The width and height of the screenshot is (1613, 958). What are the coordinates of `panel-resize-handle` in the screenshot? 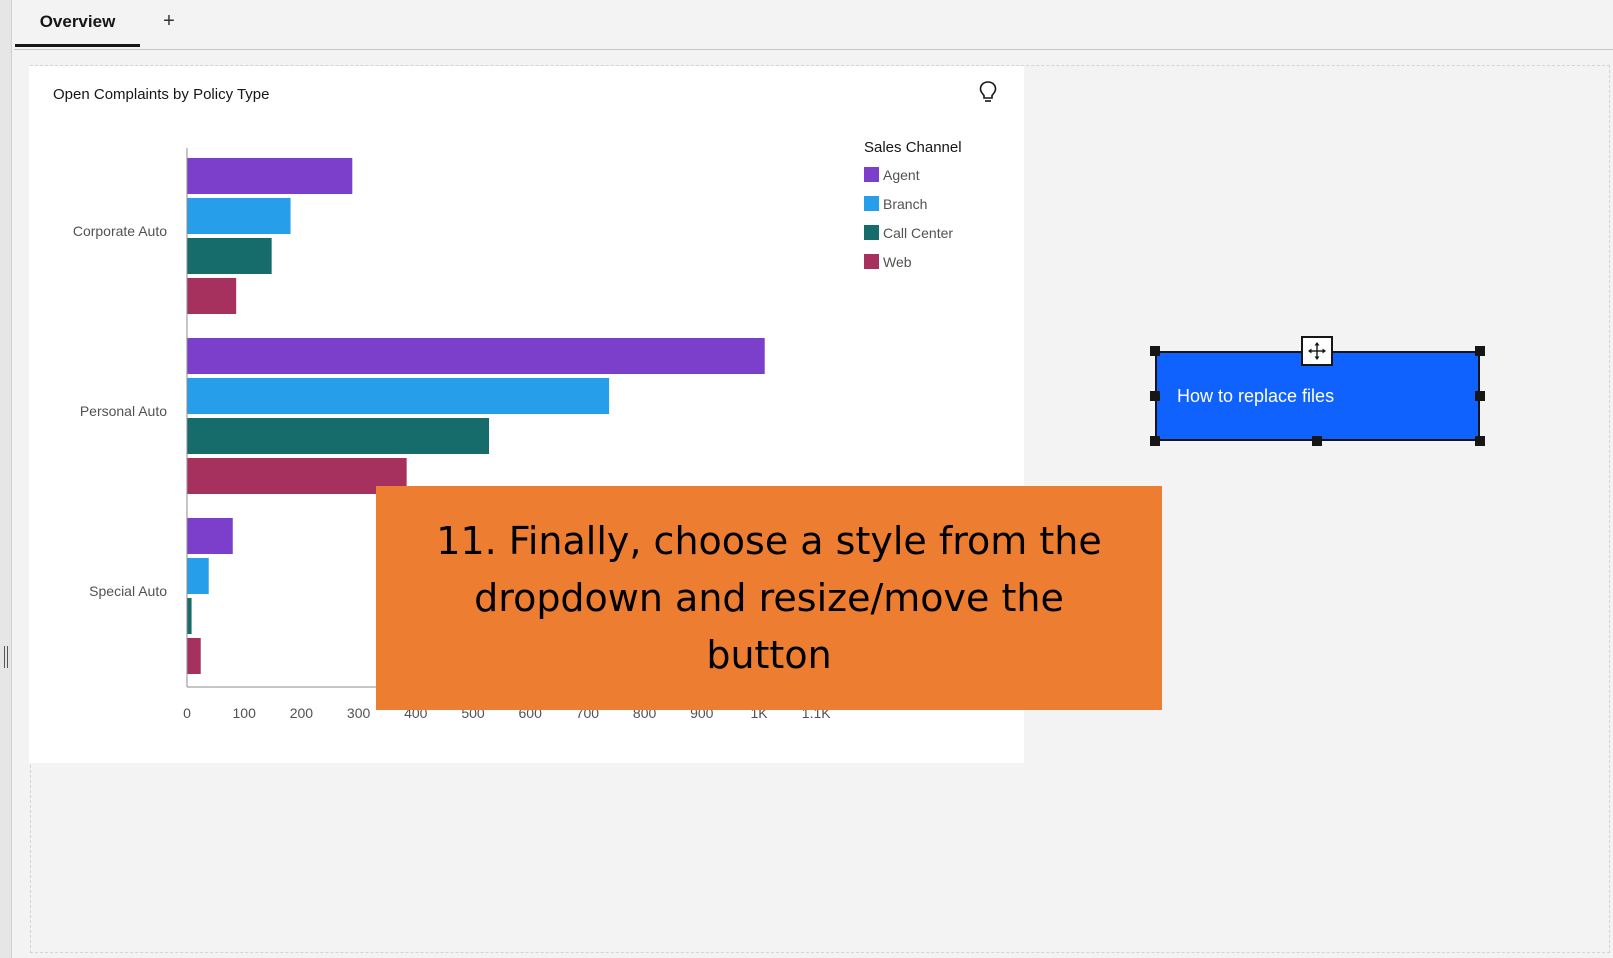 It's located at (6, 657).